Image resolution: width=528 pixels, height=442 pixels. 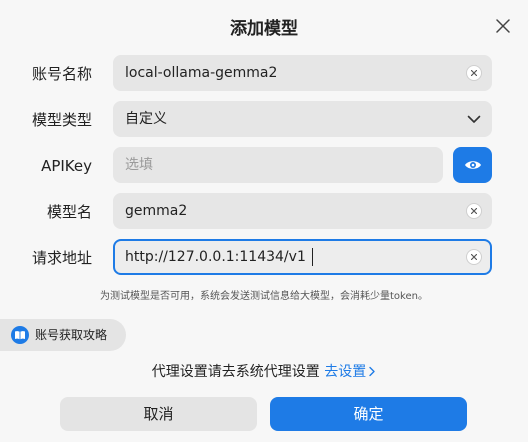 What do you see at coordinates (61, 258) in the screenshot?
I see `request-url-label: 请求地址` at bounding box center [61, 258].